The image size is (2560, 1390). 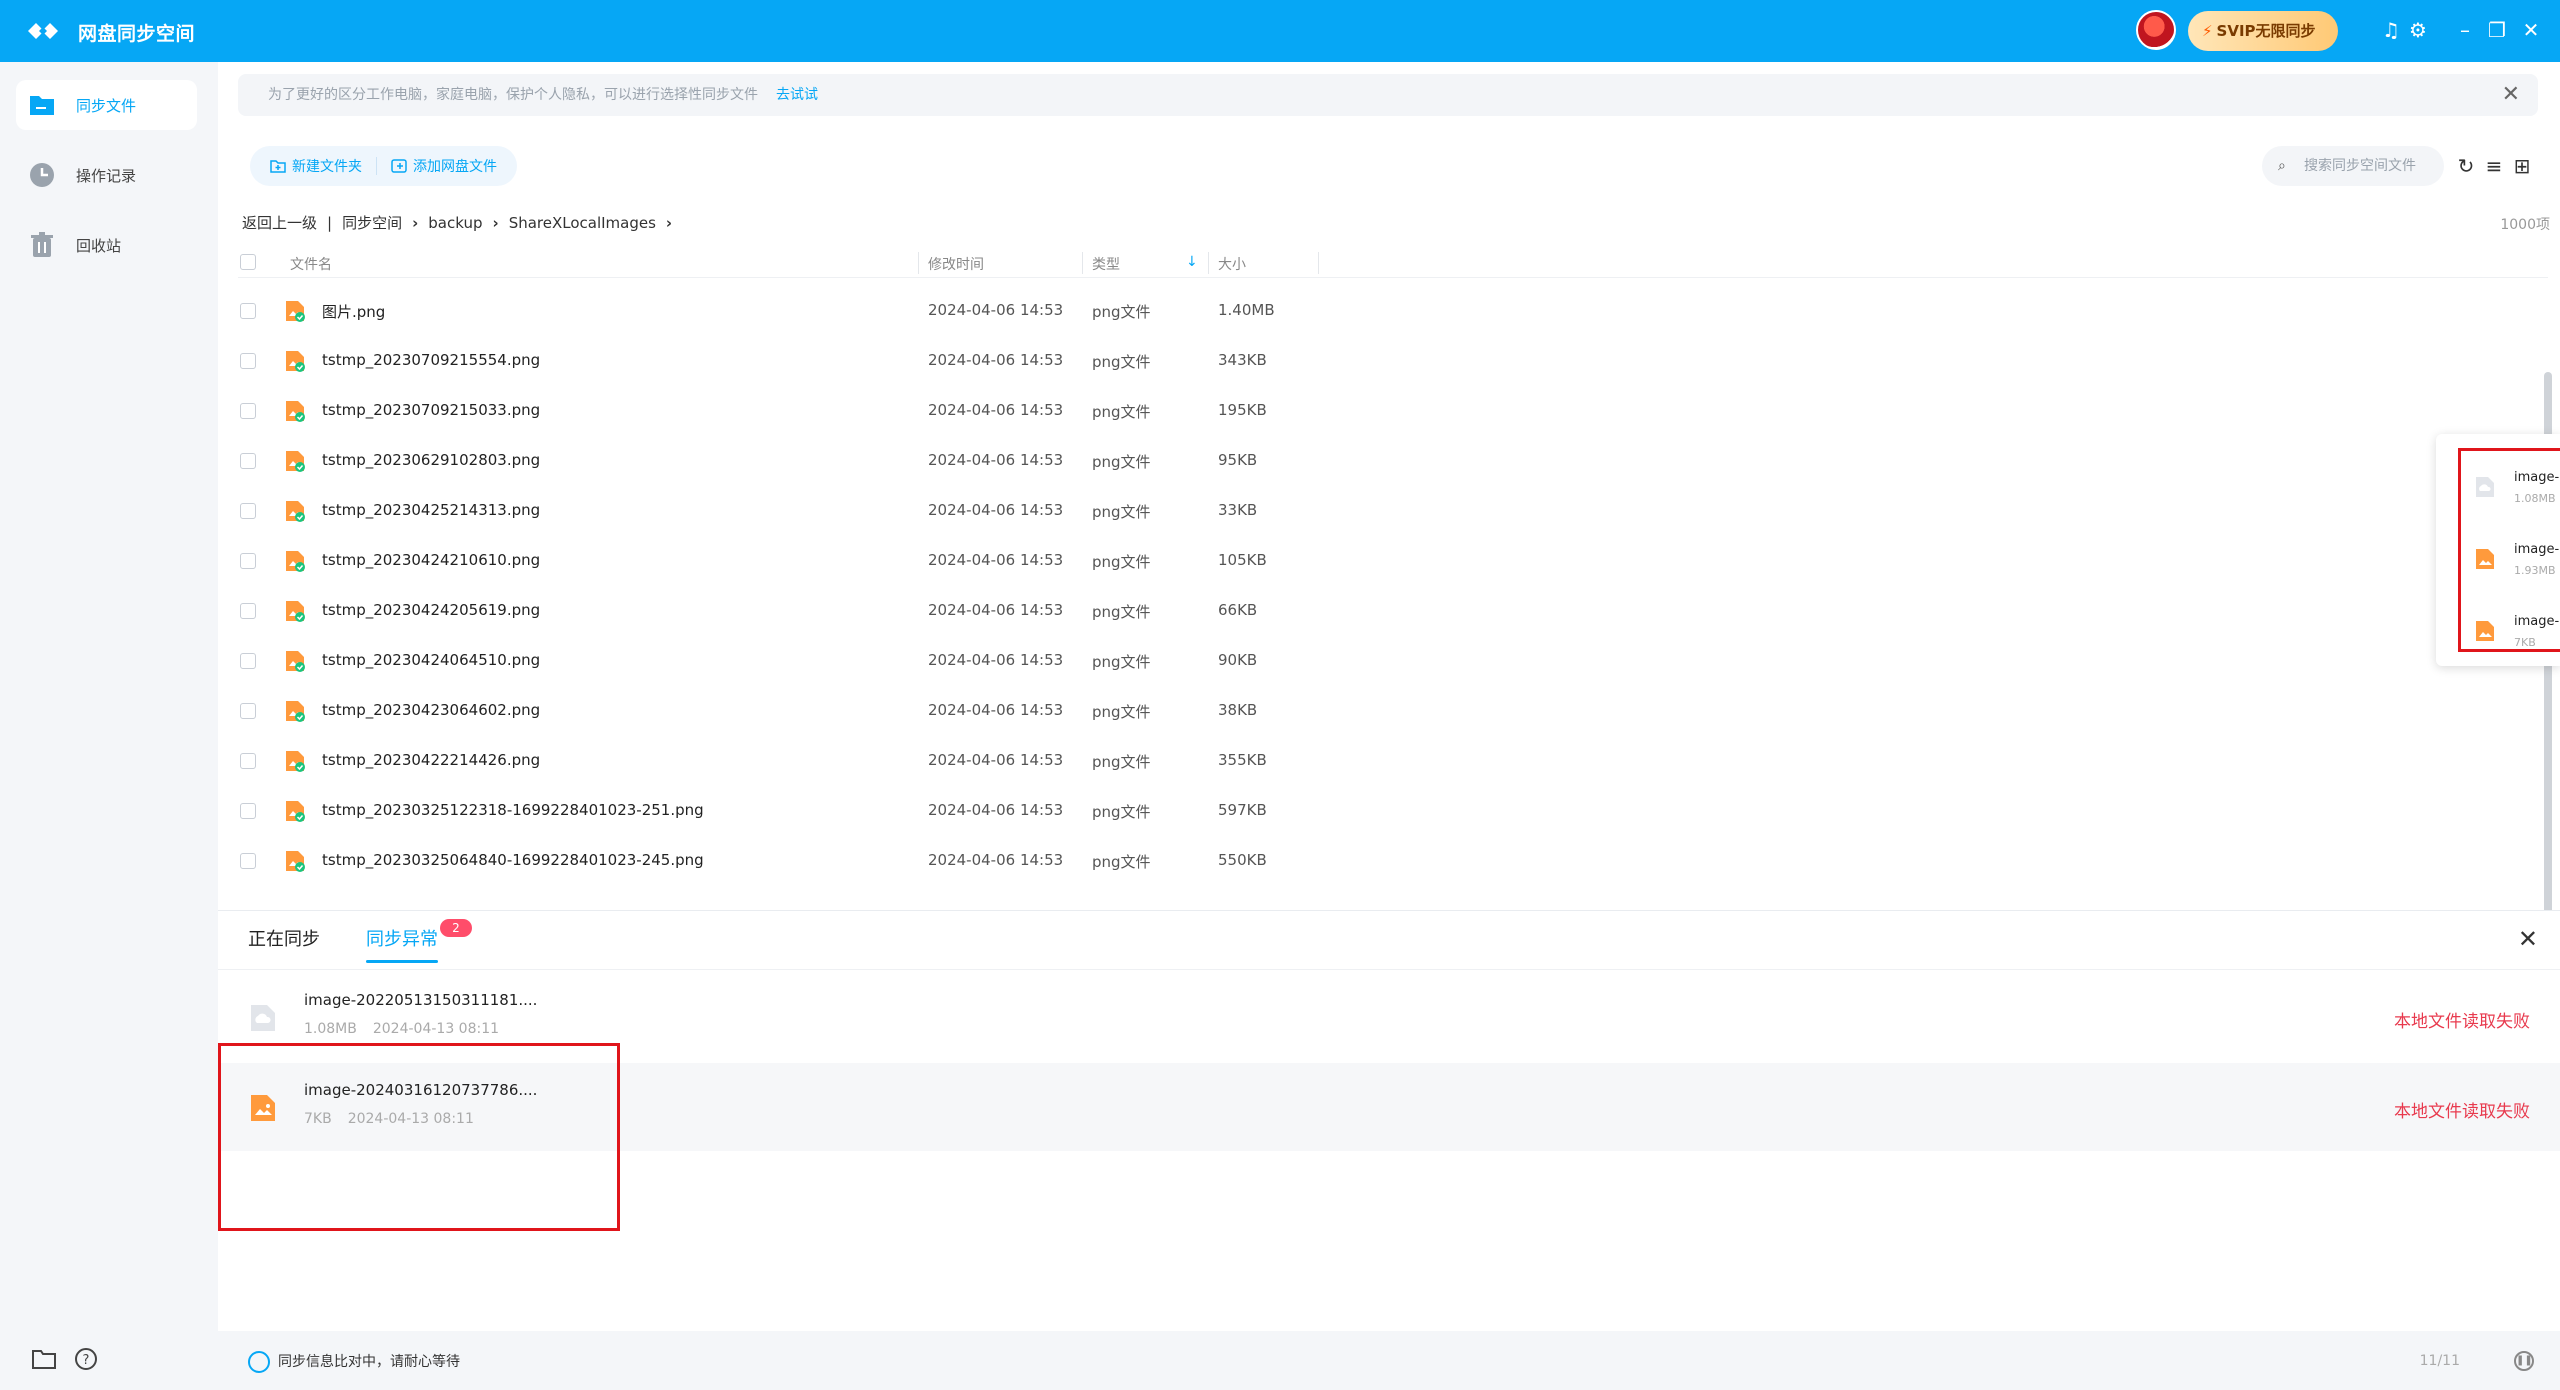 What do you see at coordinates (279, 222) in the screenshot?
I see `breadcrumb-back: 返回上一级` at bounding box center [279, 222].